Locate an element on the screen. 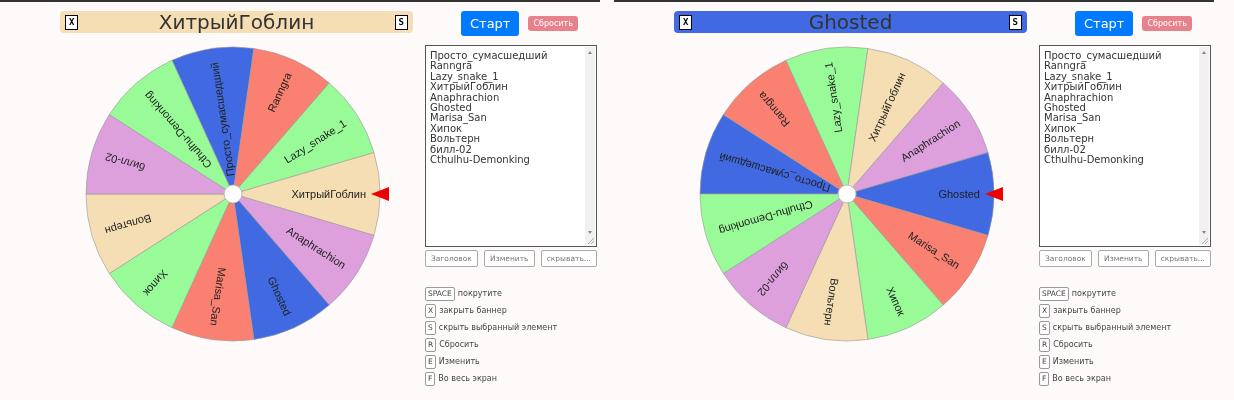  segment-label: билл-02 is located at coordinates (125, 162).